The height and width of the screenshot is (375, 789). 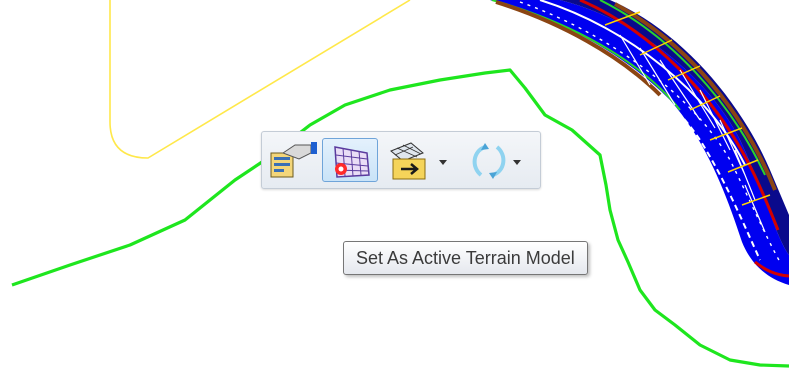 I want to click on element-info-icon, so click(x=293, y=160).